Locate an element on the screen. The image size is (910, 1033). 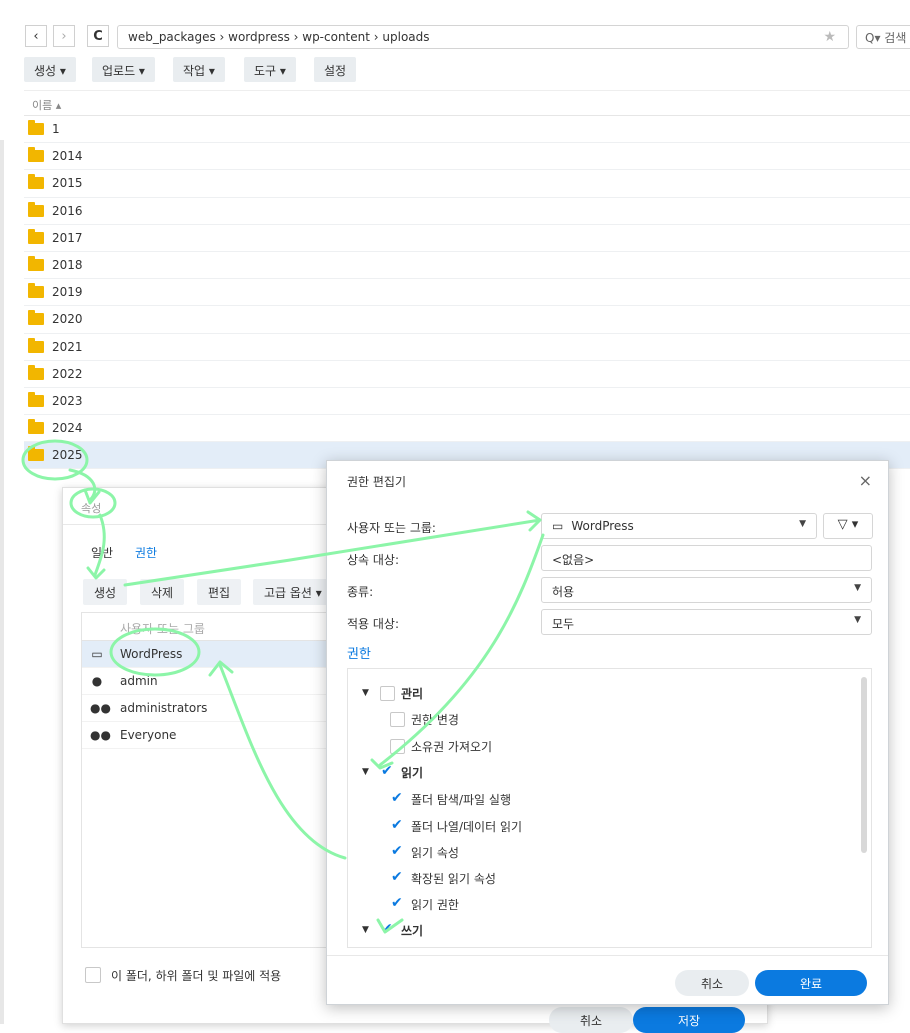
table-row: ● admin is located at coordinates (211, 681).